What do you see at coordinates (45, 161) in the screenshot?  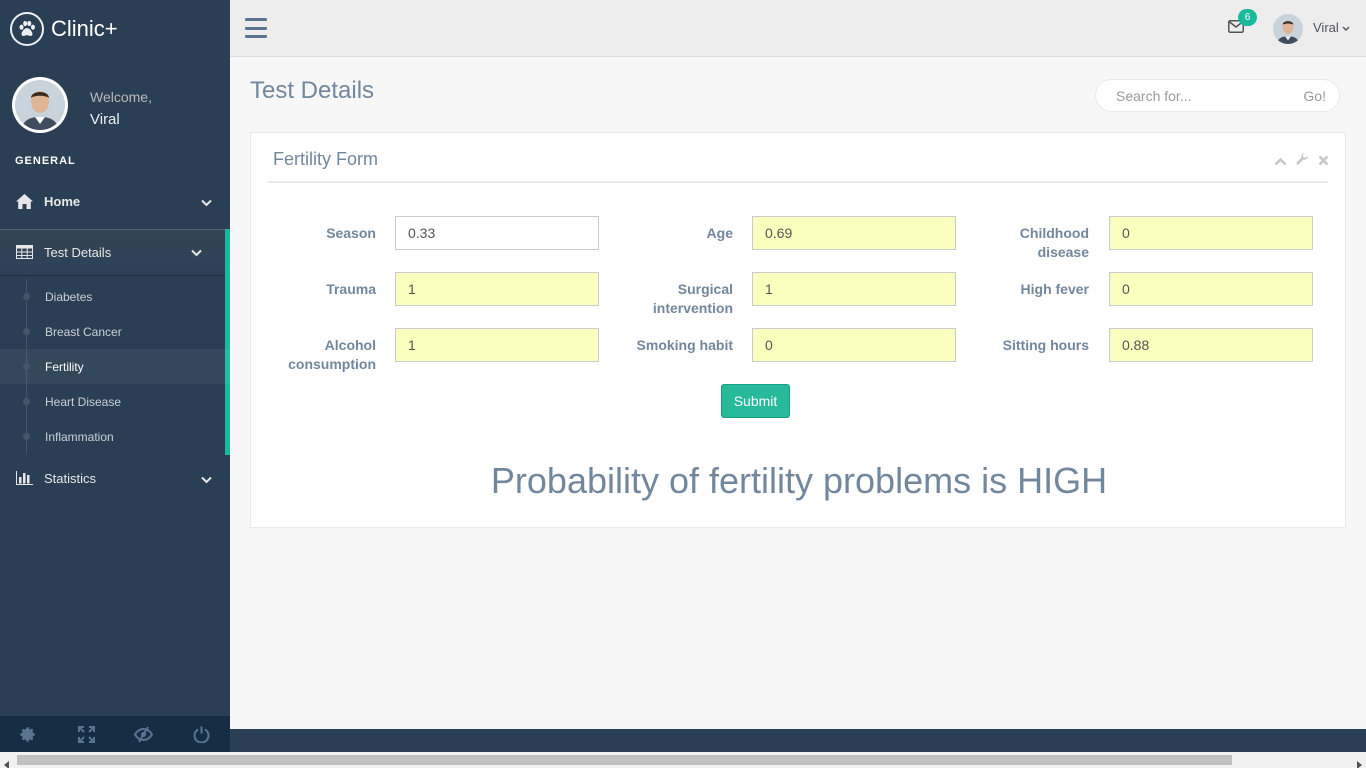 I see `section-label: GENERAL` at bounding box center [45, 161].